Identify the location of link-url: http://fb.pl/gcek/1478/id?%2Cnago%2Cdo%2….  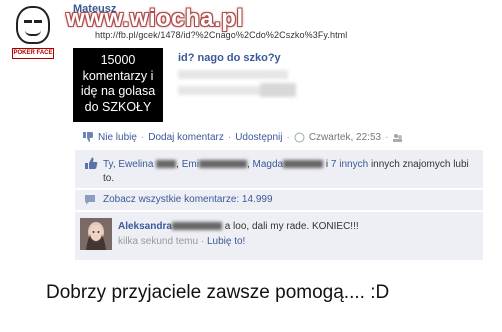
(221, 35).